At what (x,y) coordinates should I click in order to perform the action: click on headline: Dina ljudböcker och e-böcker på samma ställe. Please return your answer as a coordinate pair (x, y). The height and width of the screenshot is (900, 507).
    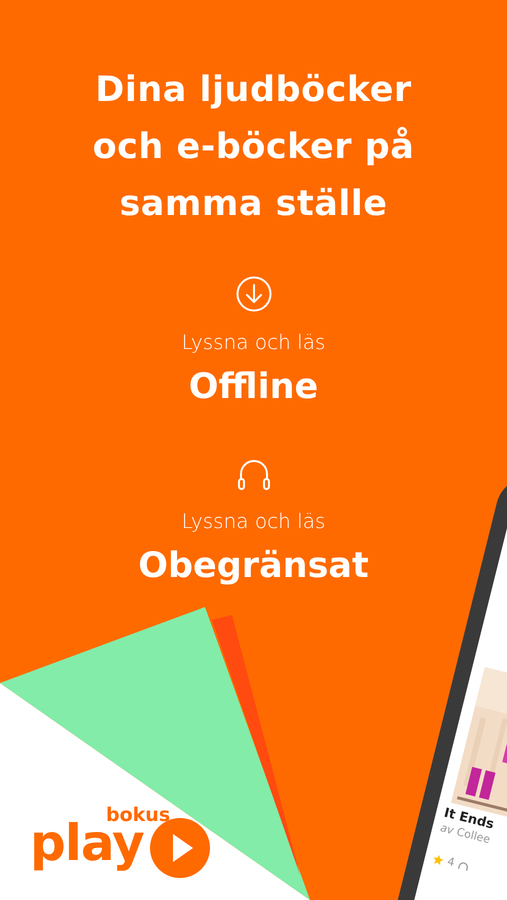
    Looking at the image, I should click on (253, 147).